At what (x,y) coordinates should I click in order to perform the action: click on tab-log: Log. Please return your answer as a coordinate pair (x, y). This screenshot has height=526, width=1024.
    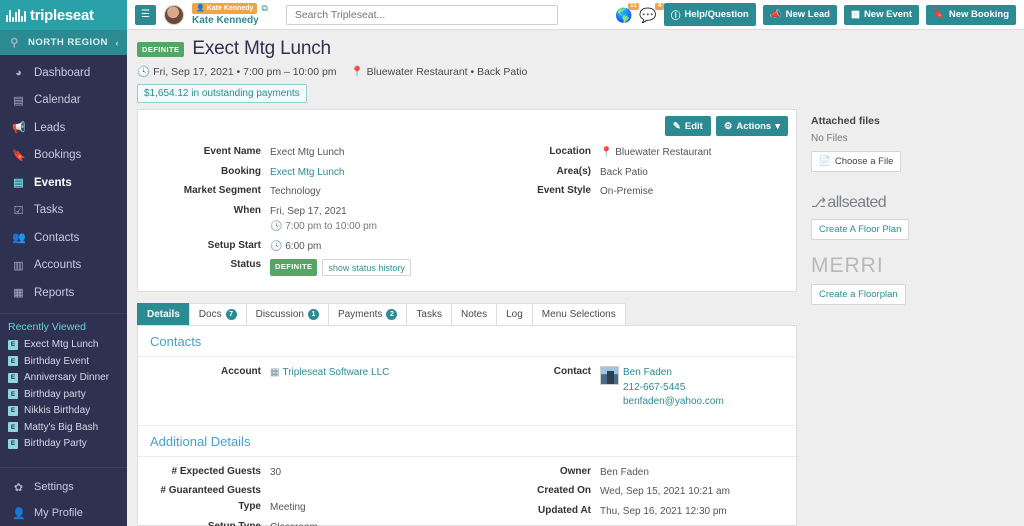
    Looking at the image, I should click on (514, 314).